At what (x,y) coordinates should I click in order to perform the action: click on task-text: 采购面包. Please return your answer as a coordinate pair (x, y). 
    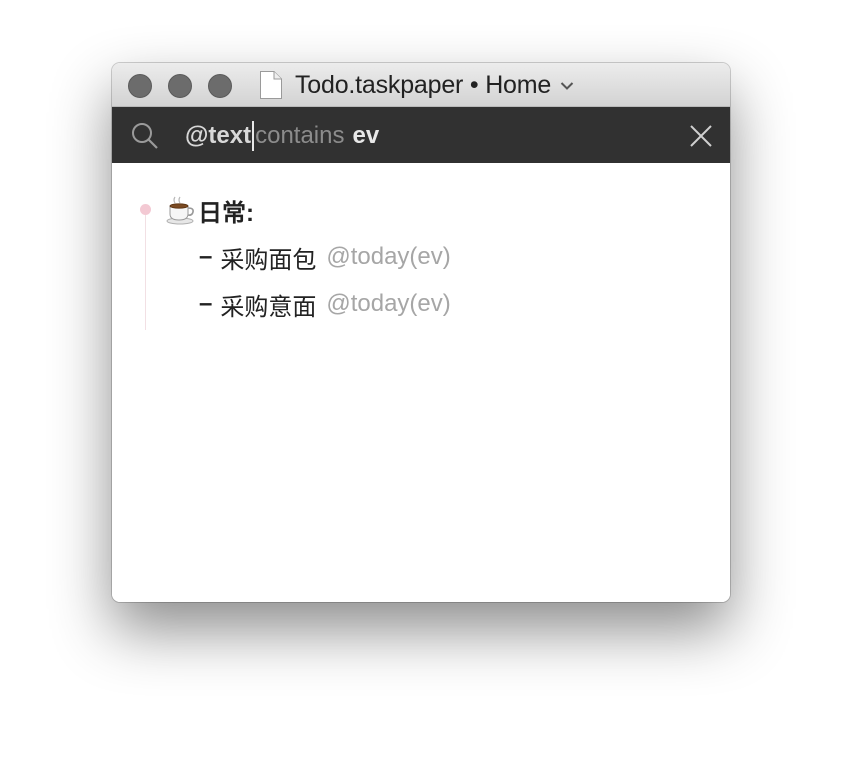
    Looking at the image, I should click on (268, 260).